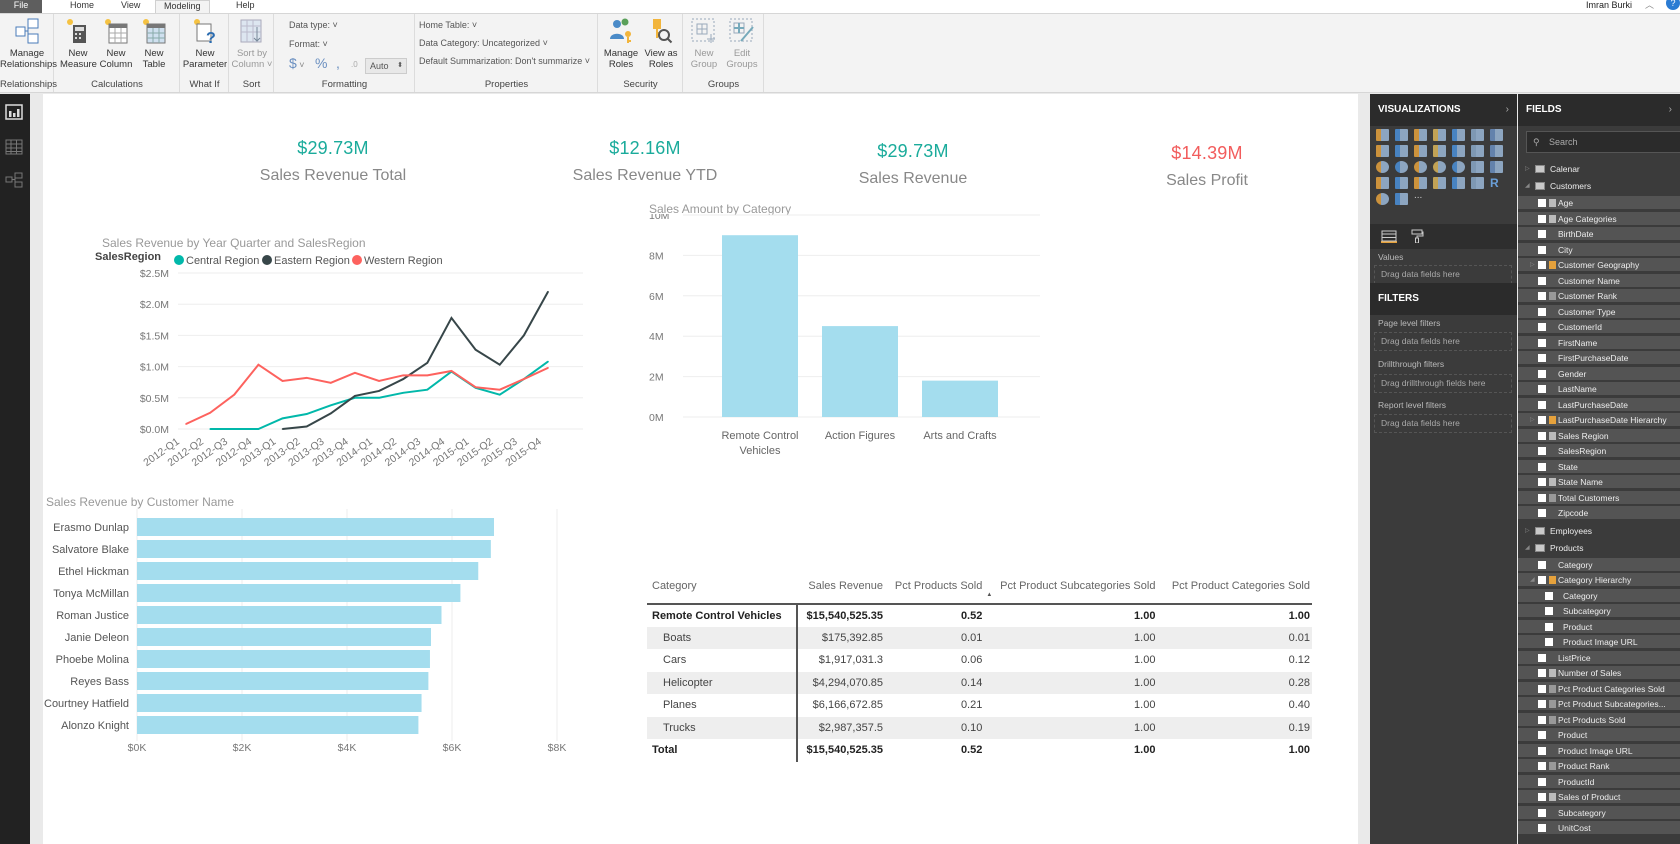  I want to click on field-item: Gender, so click(1599, 373).